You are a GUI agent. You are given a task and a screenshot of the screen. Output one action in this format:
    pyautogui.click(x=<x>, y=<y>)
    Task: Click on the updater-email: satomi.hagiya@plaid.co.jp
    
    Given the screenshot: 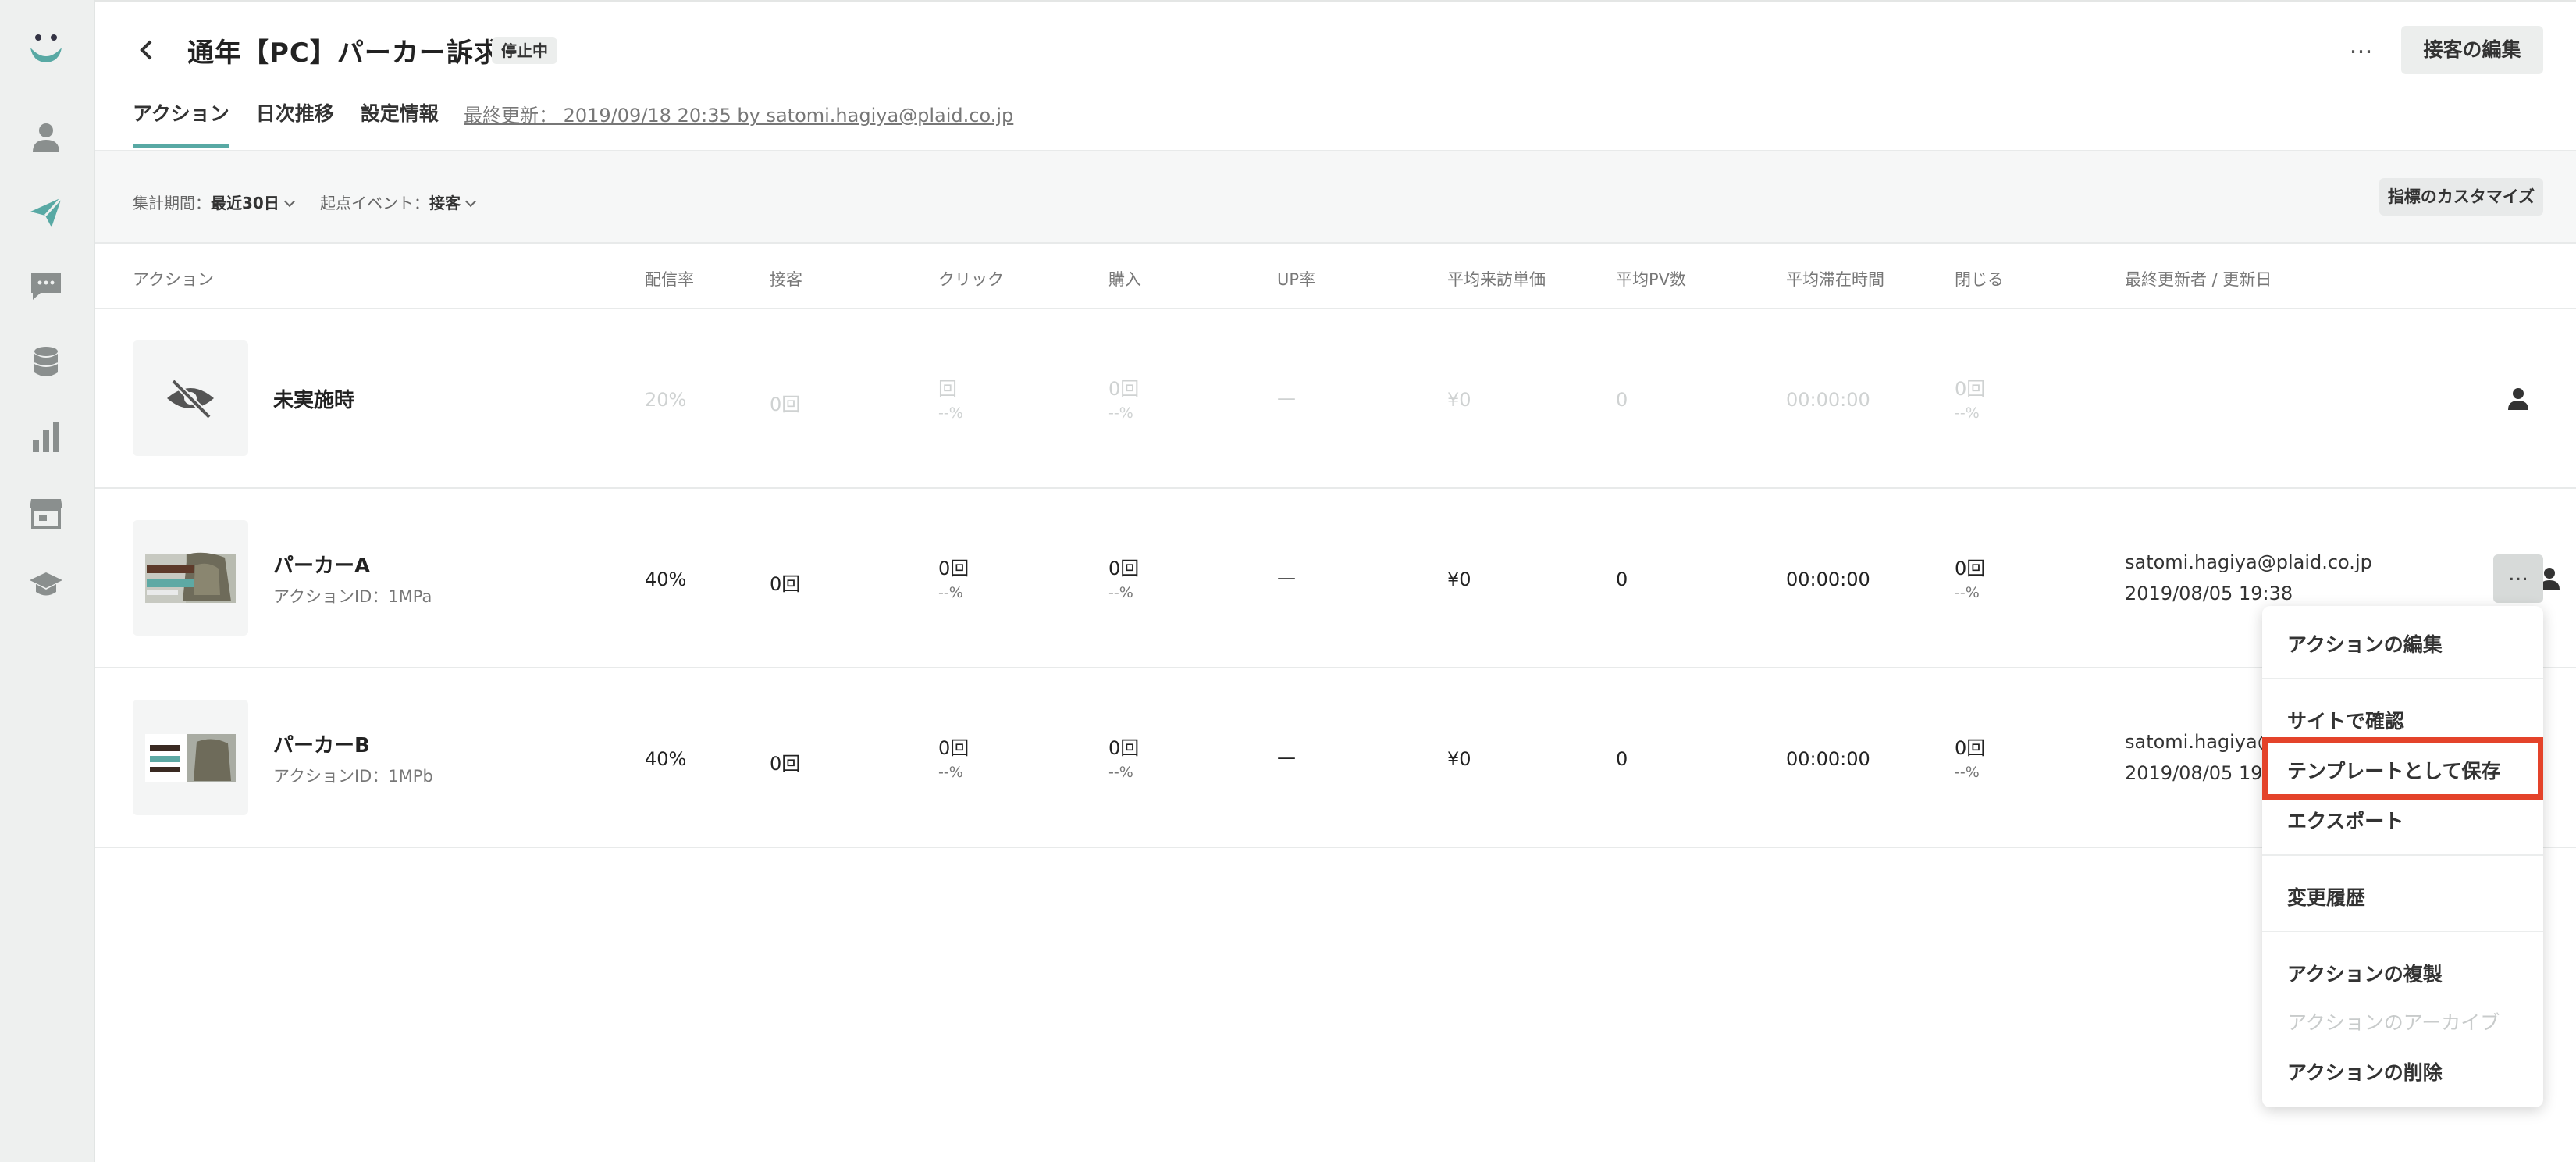 What is the action you would take?
    pyautogui.click(x=2248, y=562)
    